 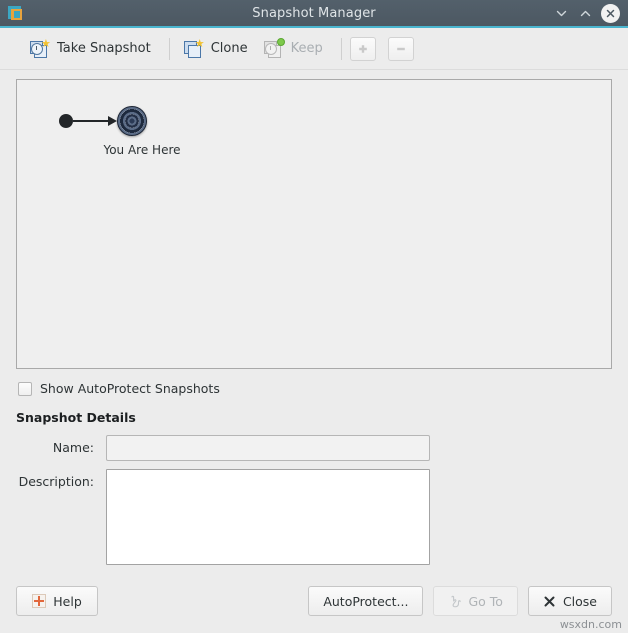 I want to click on minus-icon, so click(x=400, y=48).